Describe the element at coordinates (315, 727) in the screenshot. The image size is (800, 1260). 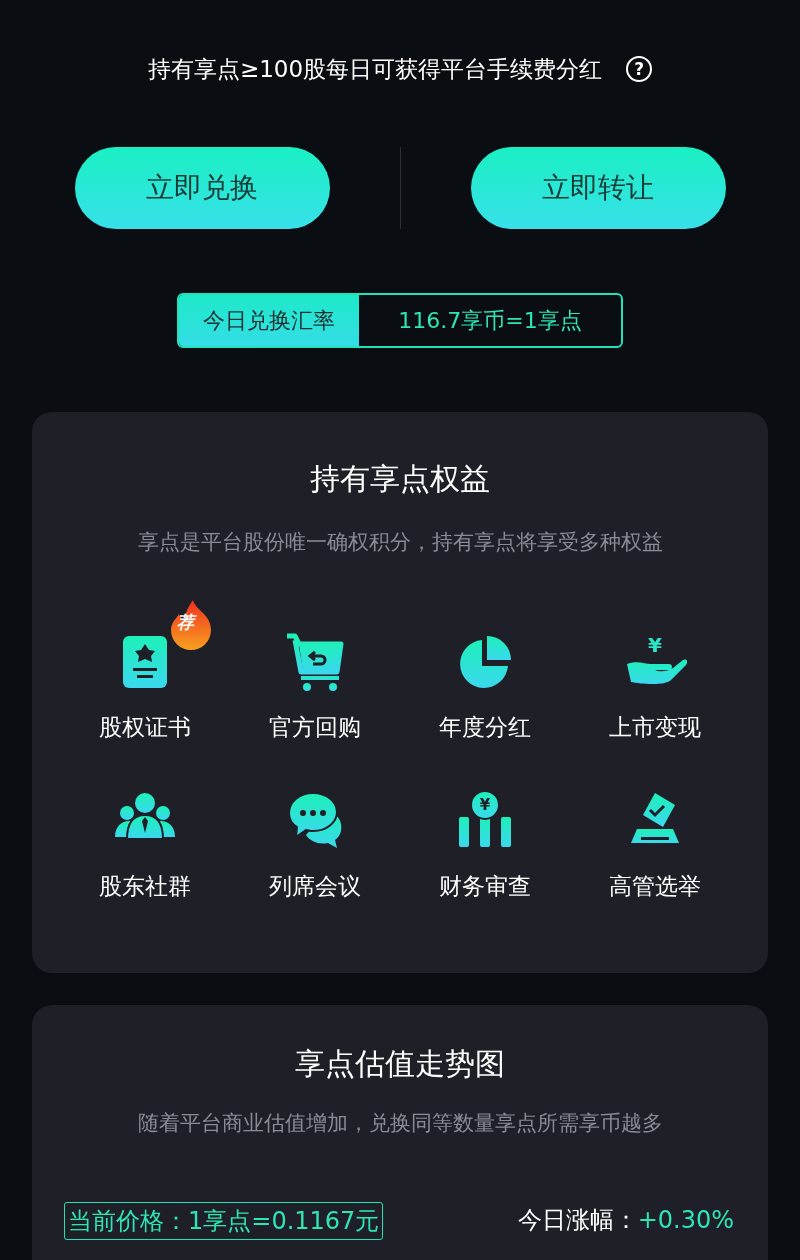
I see `benefit-label: 官方回购` at that location.